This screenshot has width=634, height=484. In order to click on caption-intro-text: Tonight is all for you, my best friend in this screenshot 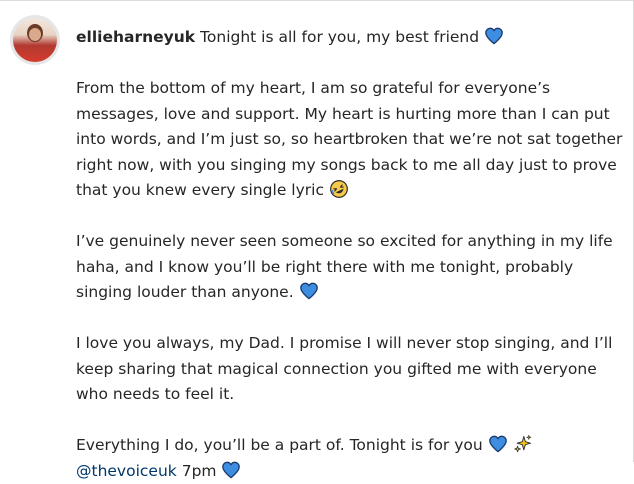, I will do `click(340, 37)`.